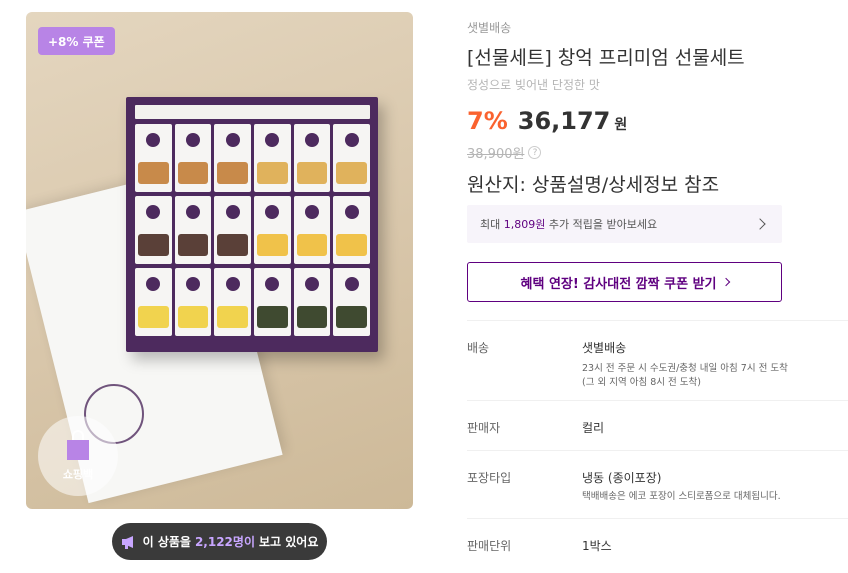 The height and width of the screenshot is (573, 848). Describe the element at coordinates (657, 425) in the screenshot. I see `spec-row-seller: 판매자 컬리` at that location.